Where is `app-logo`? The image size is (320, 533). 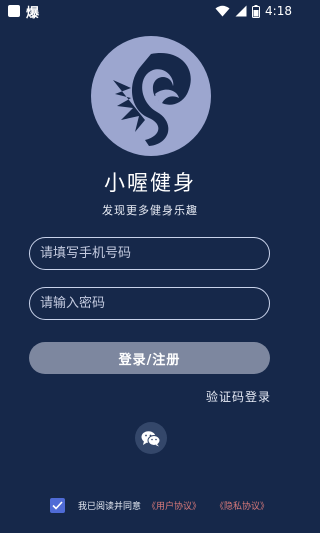 app-logo is located at coordinates (151, 96).